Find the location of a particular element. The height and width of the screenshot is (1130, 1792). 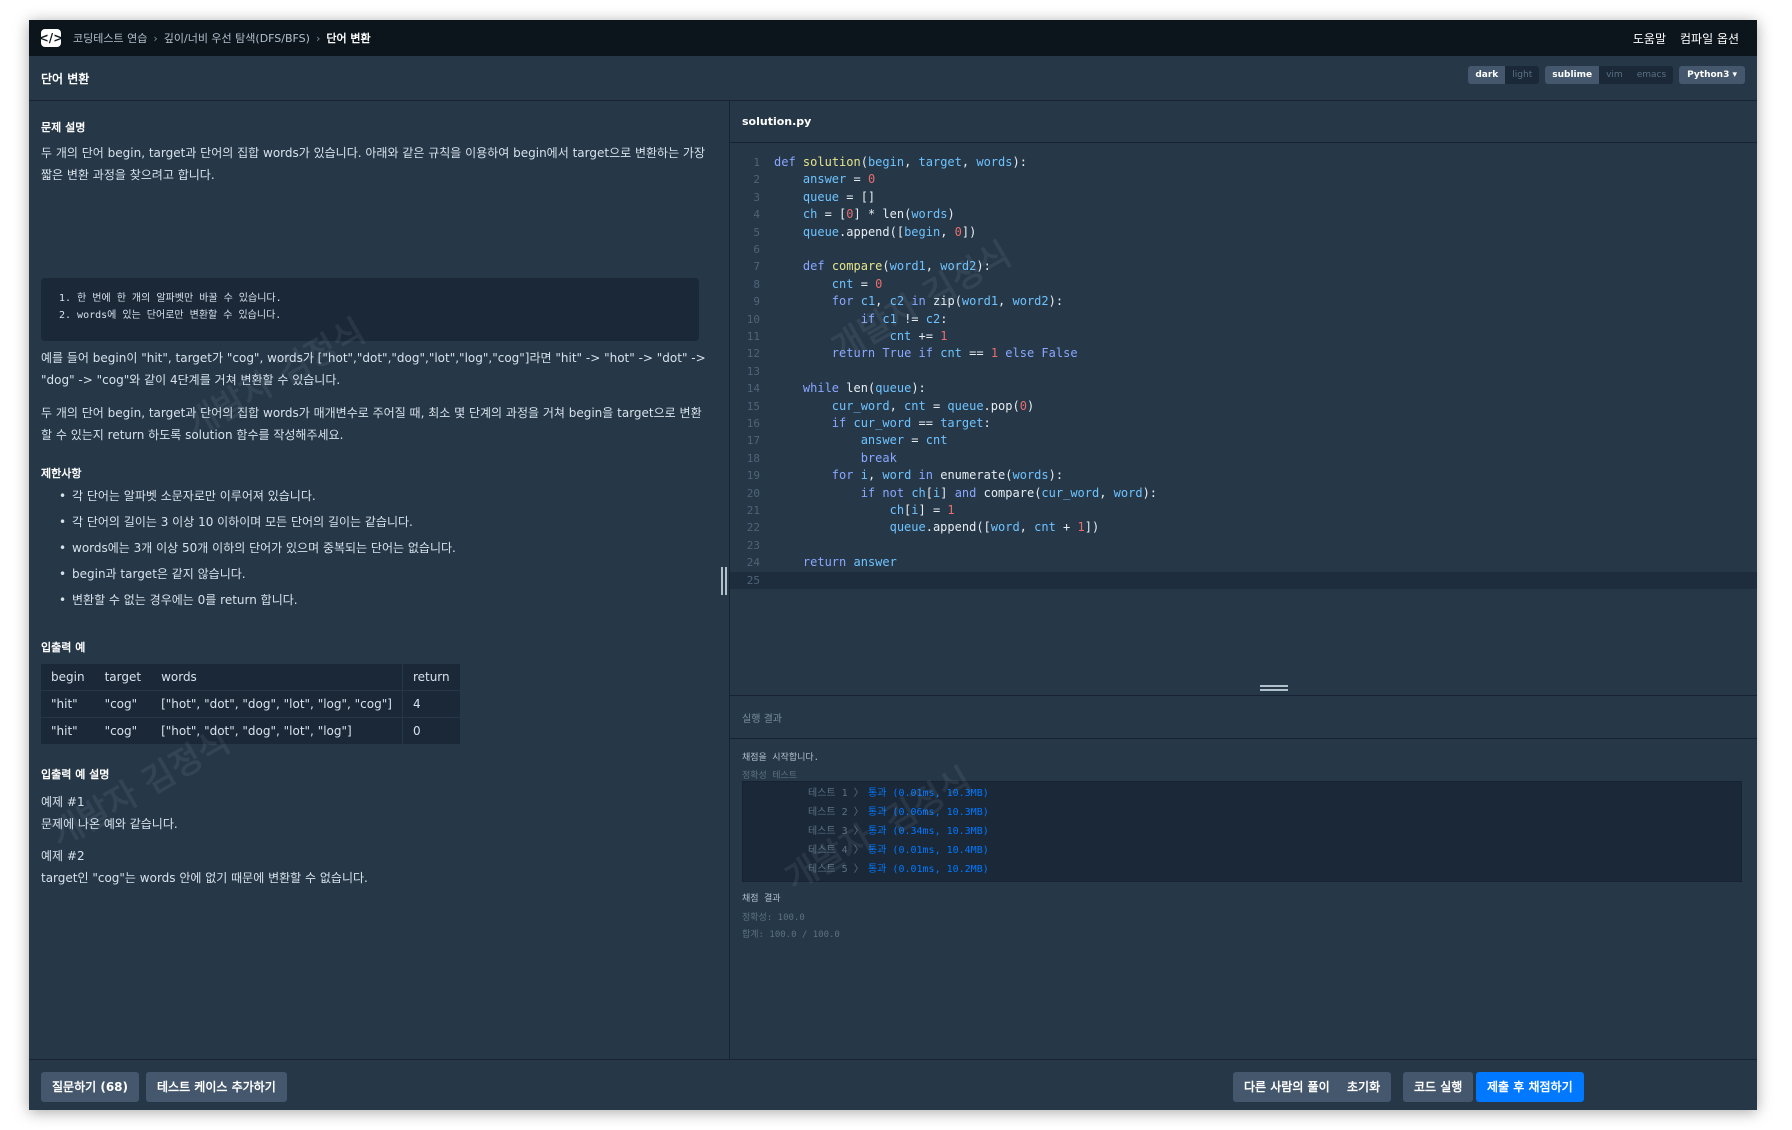

code-line: 1 def solution(begin, target, words): is located at coordinates (1243, 162).